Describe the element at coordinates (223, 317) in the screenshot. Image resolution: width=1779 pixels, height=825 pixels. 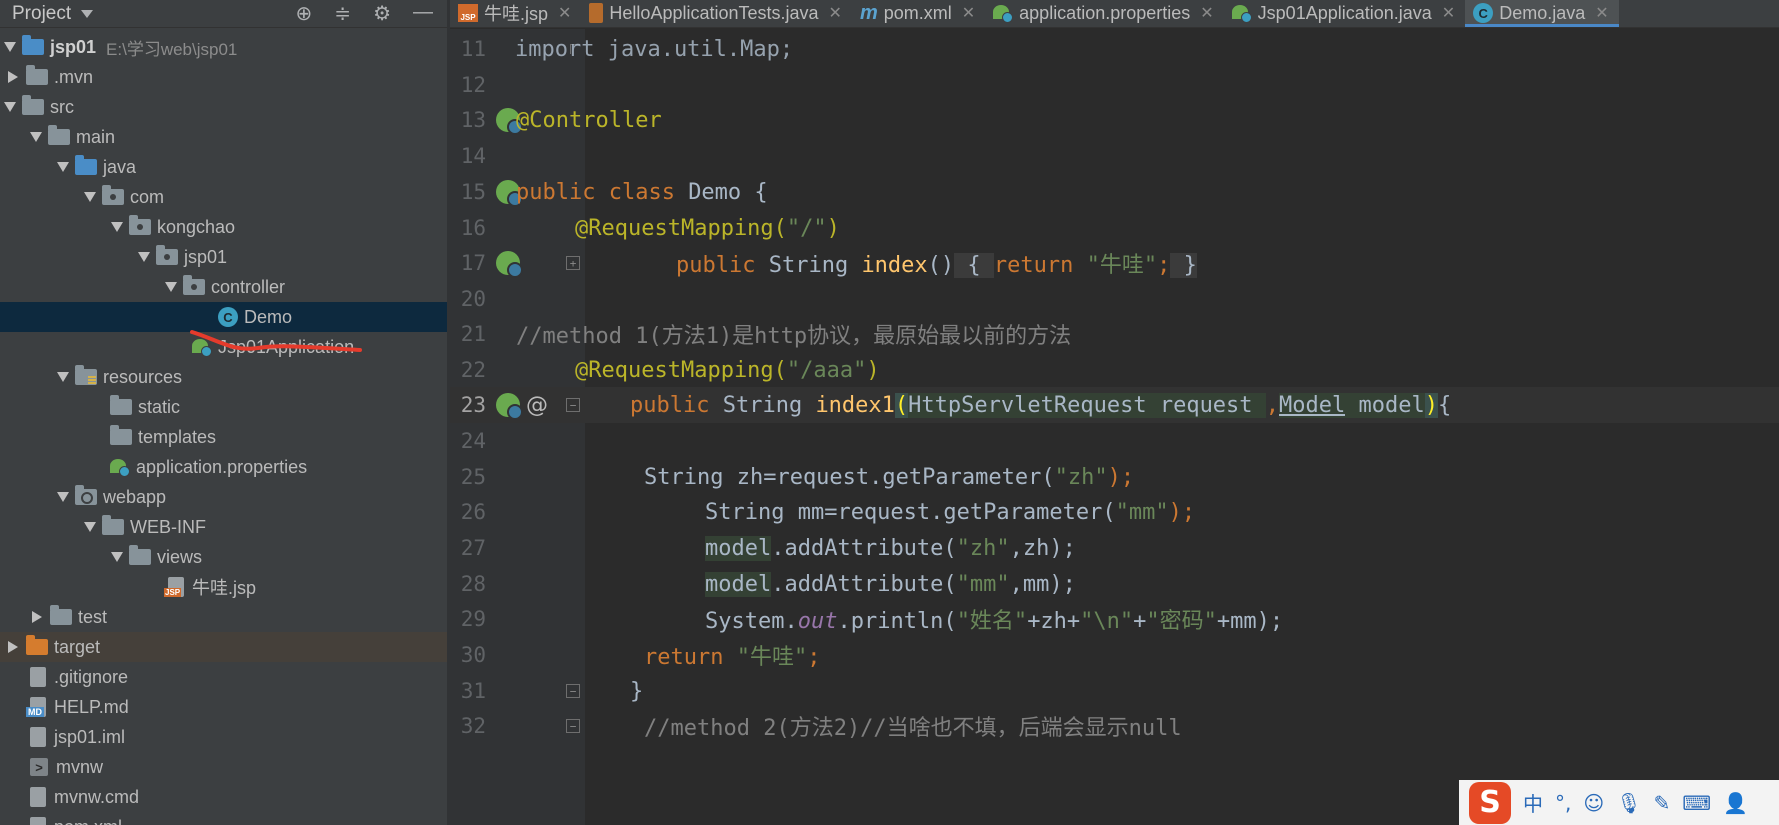
I see `tree-item-demo: C Demo` at that location.